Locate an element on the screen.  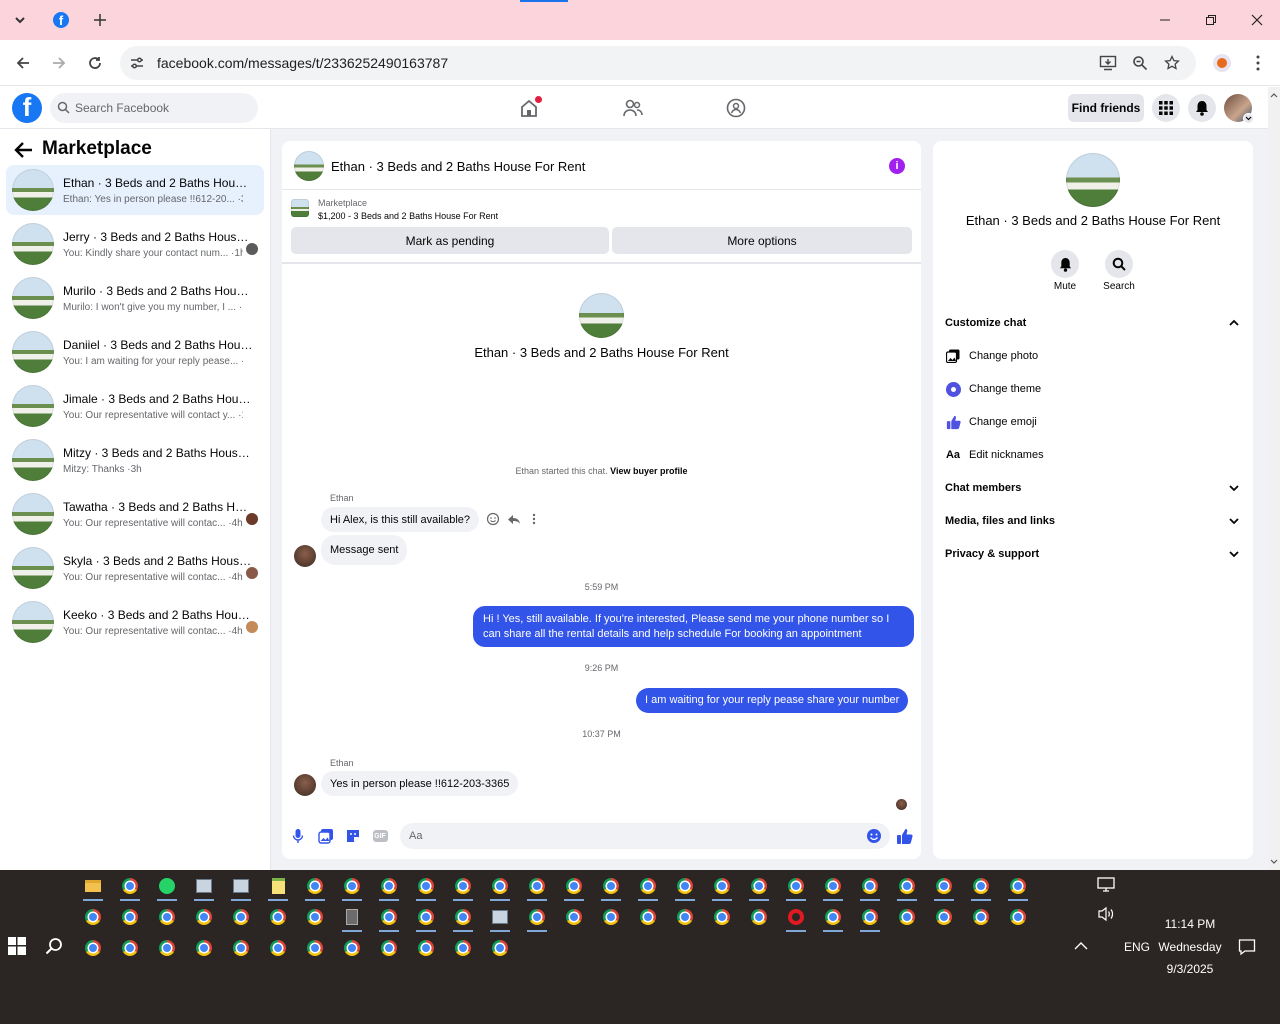
voice-clip-button is located at coordinates (298, 836).